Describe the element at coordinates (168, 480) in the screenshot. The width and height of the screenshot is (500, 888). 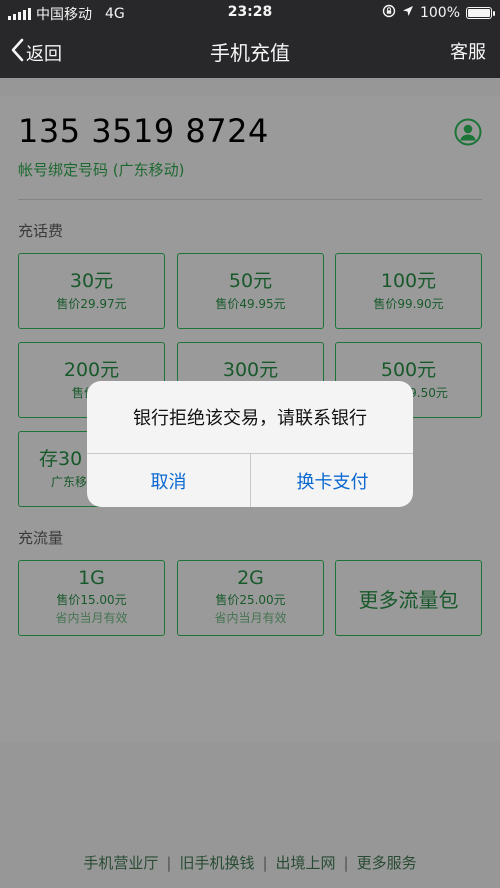
I see `cancel-button: 取消` at that location.